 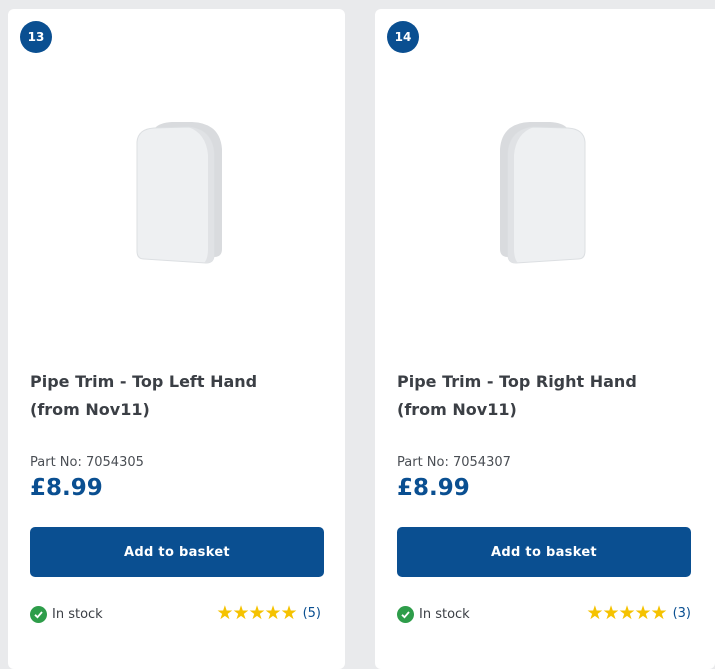 What do you see at coordinates (537, 396) in the screenshot?
I see `product-title: Pipe Trim - Top Right Hand (from Nov11)` at bounding box center [537, 396].